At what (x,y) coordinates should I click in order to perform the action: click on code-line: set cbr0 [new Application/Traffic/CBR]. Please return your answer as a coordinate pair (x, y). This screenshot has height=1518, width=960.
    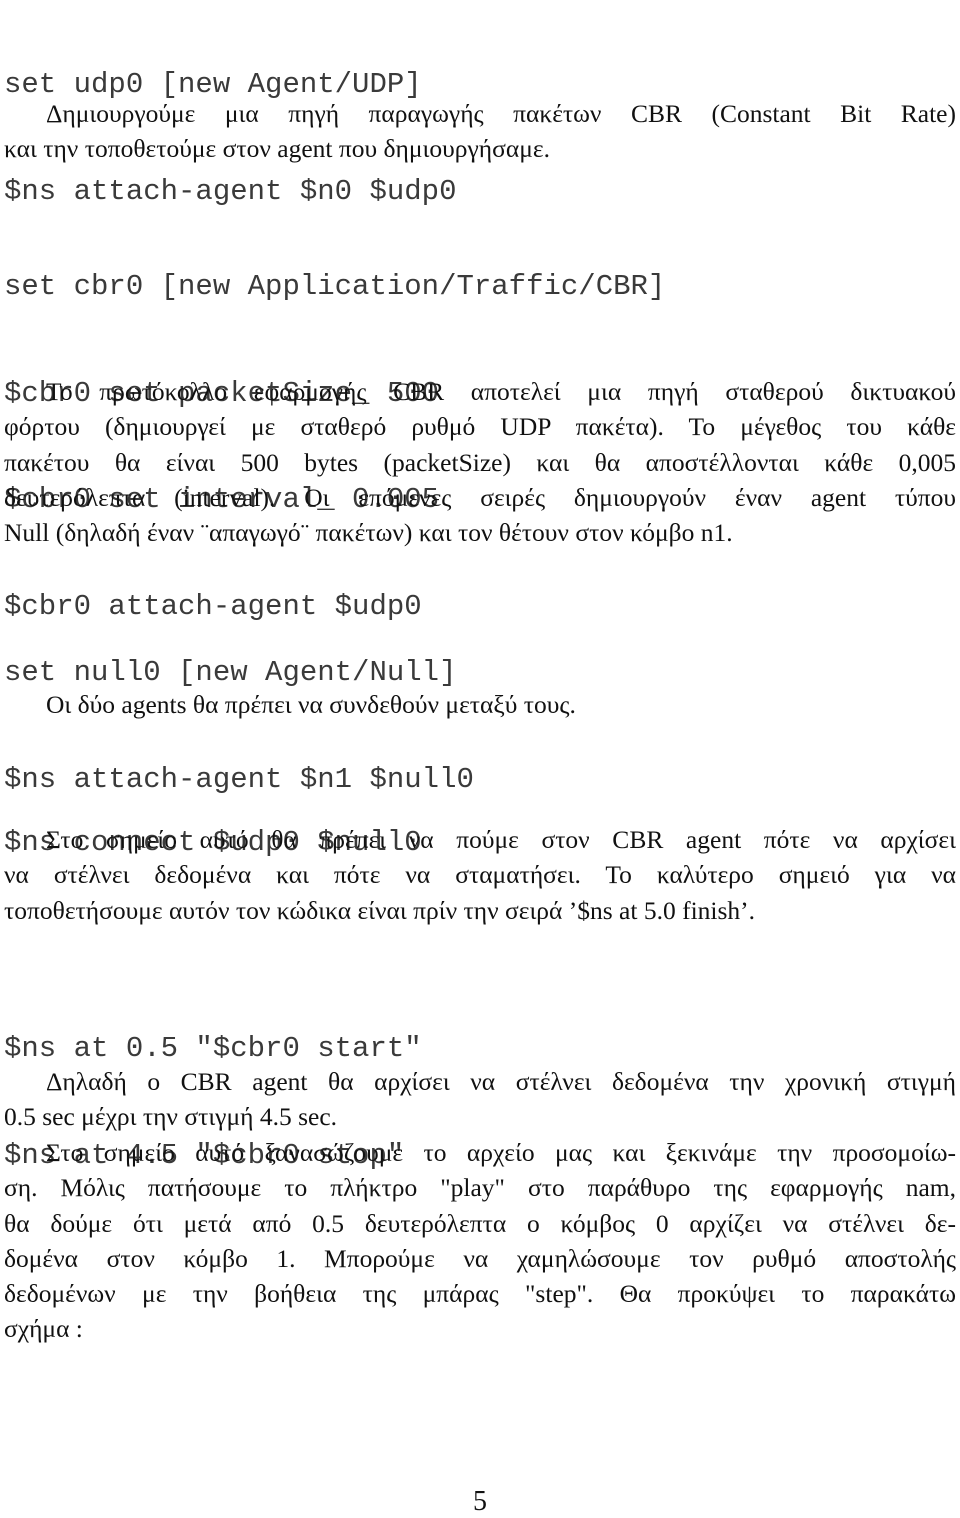
    Looking at the image, I should click on (335, 286).